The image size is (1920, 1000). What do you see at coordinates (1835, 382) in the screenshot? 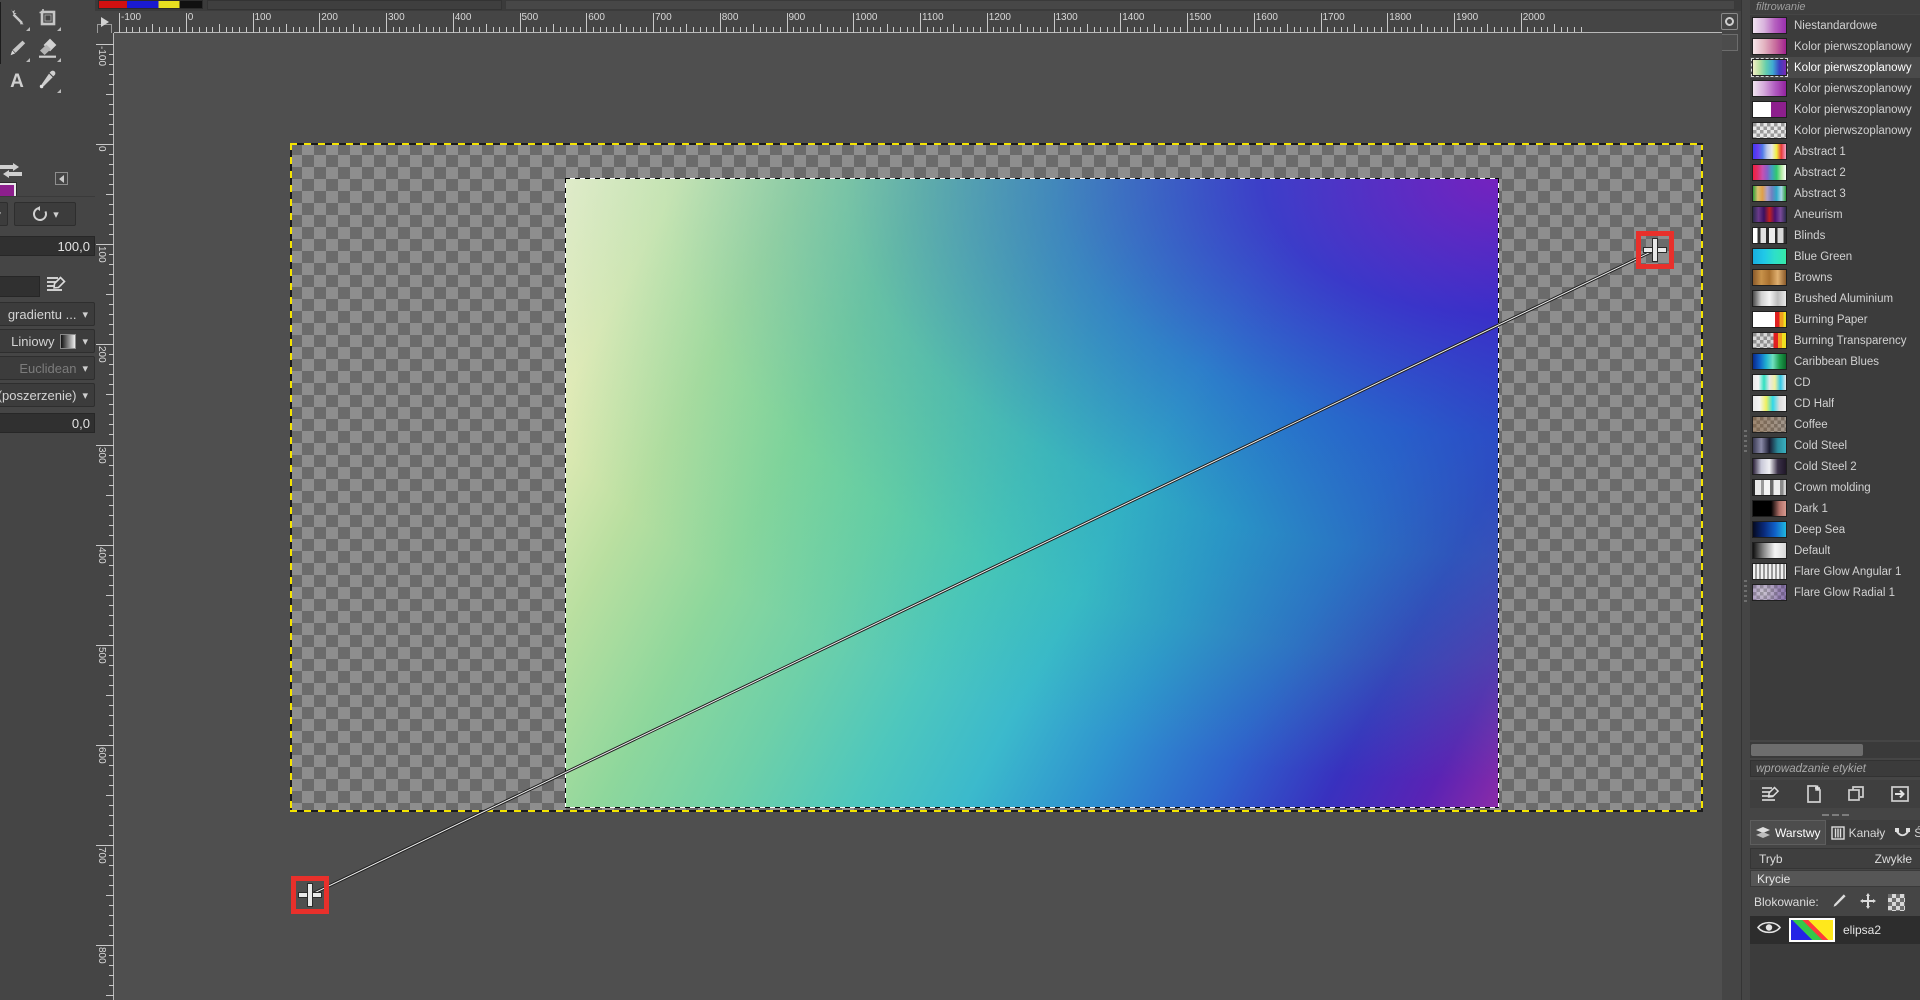
I see `gradient-list-item: CD` at bounding box center [1835, 382].